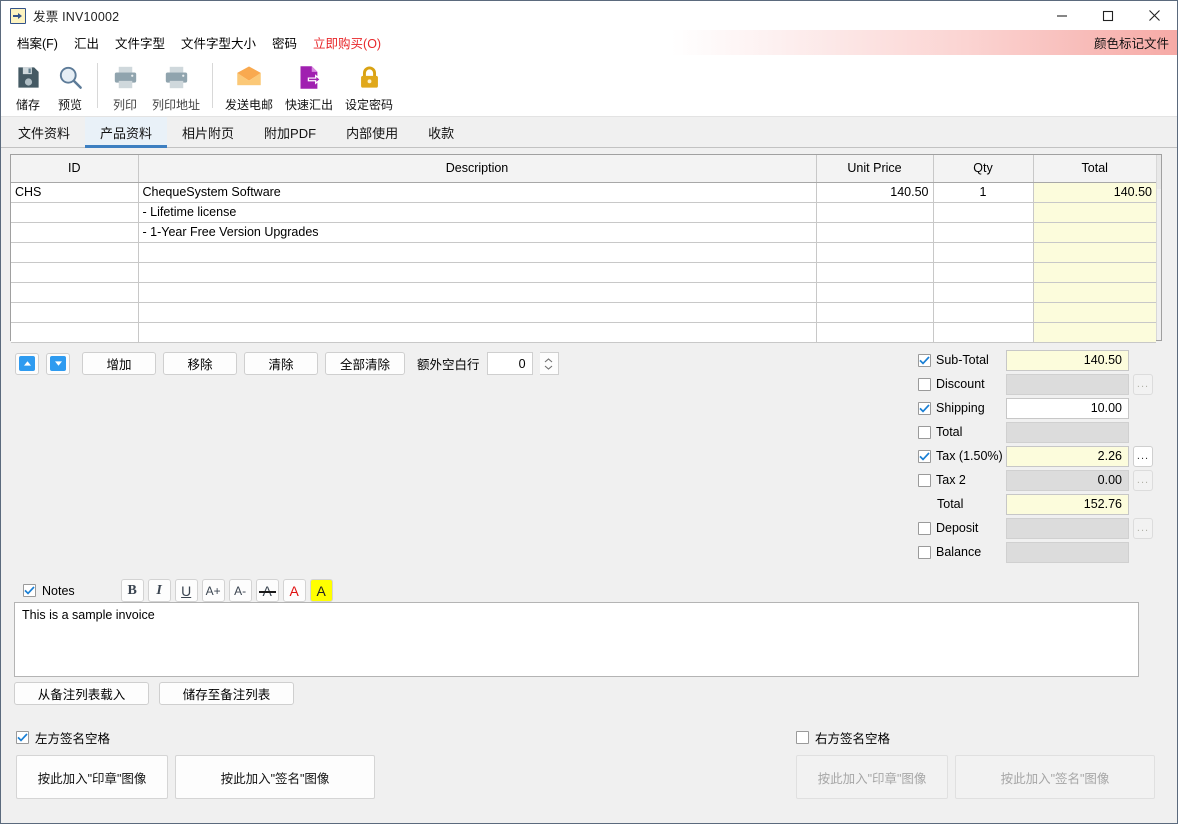 This screenshot has width=1178, height=824. Describe the element at coordinates (369, 86) in the screenshot. I see `toolbar-set-password-button: 设定密码` at that location.